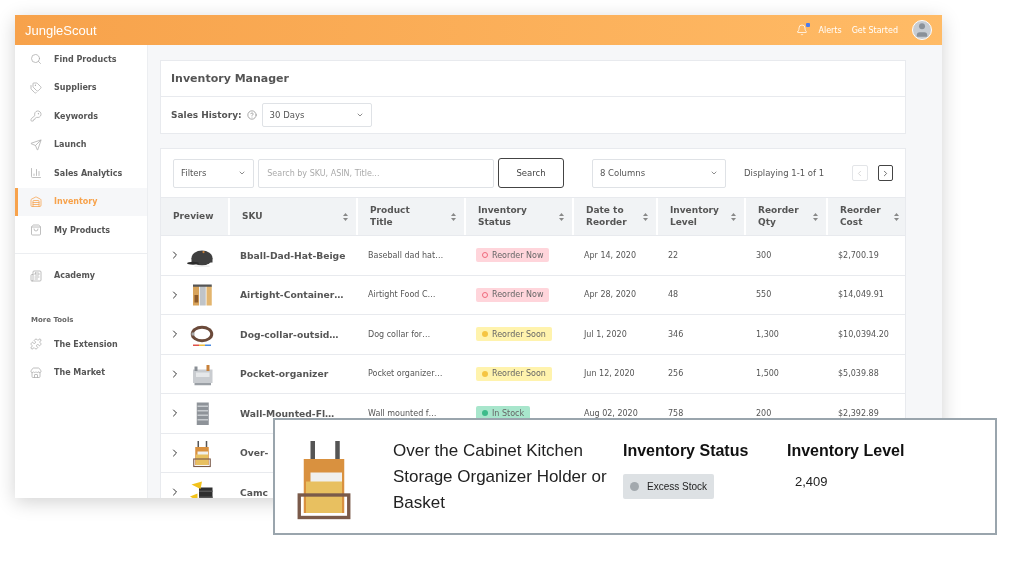 Image resolution: width=1024 pixels, height=563 pixels. I want to click on product-title: Over the Cabinet Kitchen Storage Organizer Holder or Basket, so click(500, 476).